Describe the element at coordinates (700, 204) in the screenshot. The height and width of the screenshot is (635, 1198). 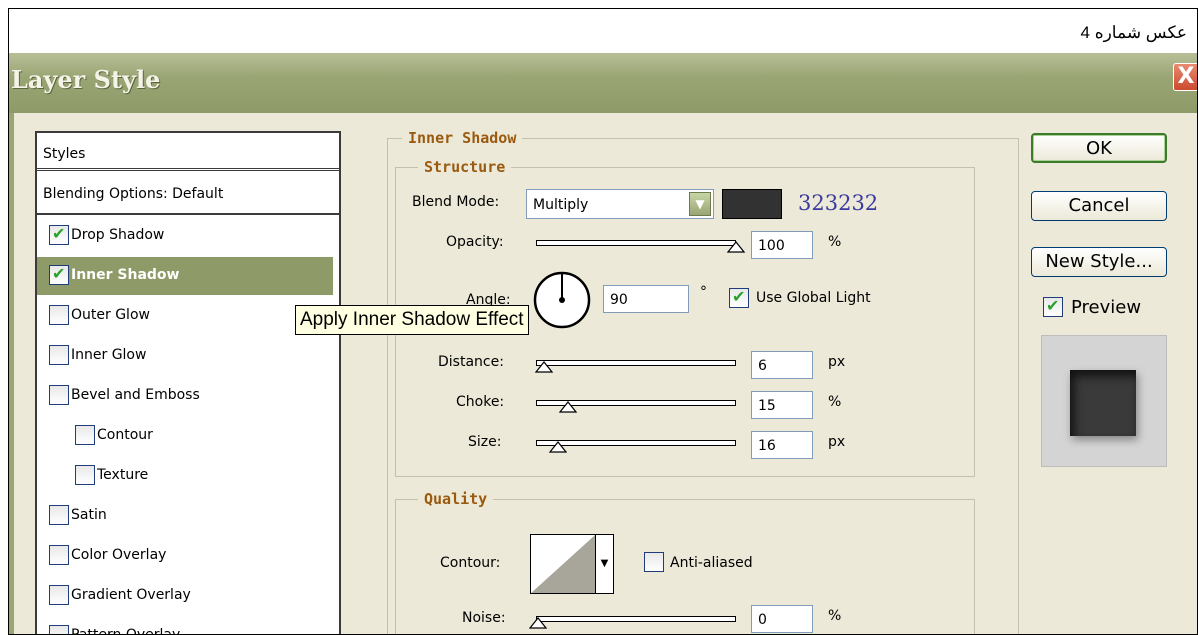
I see `chevron-down-icon: ▼` at that location.